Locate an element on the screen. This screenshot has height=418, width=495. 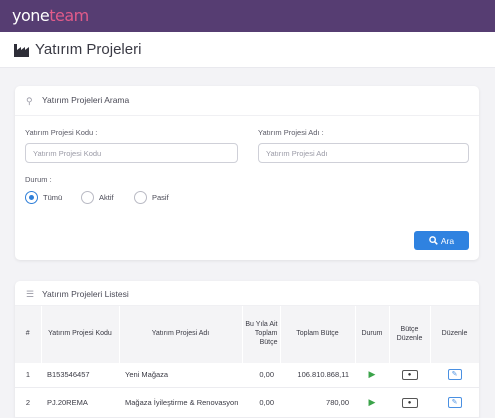
row-number: 2 is located at coordinates (28, 402).